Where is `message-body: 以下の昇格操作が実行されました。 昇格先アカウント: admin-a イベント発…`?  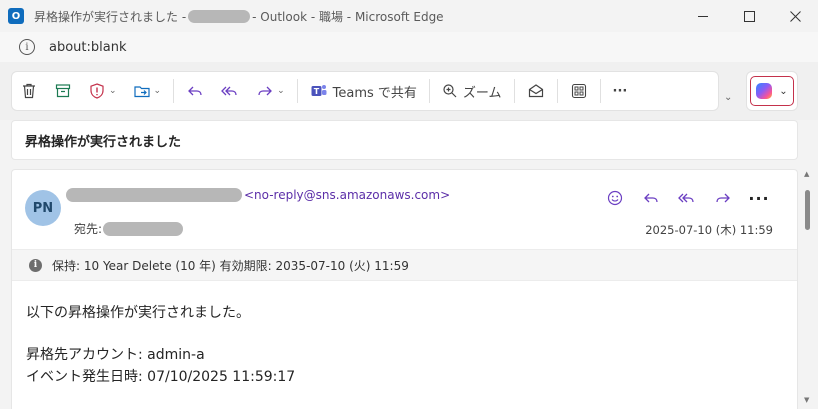
message-body: 以下の昇格操作が実行されました。 昇格先アカウント: admin-a イベント発… is located at coordinates (160, 345).